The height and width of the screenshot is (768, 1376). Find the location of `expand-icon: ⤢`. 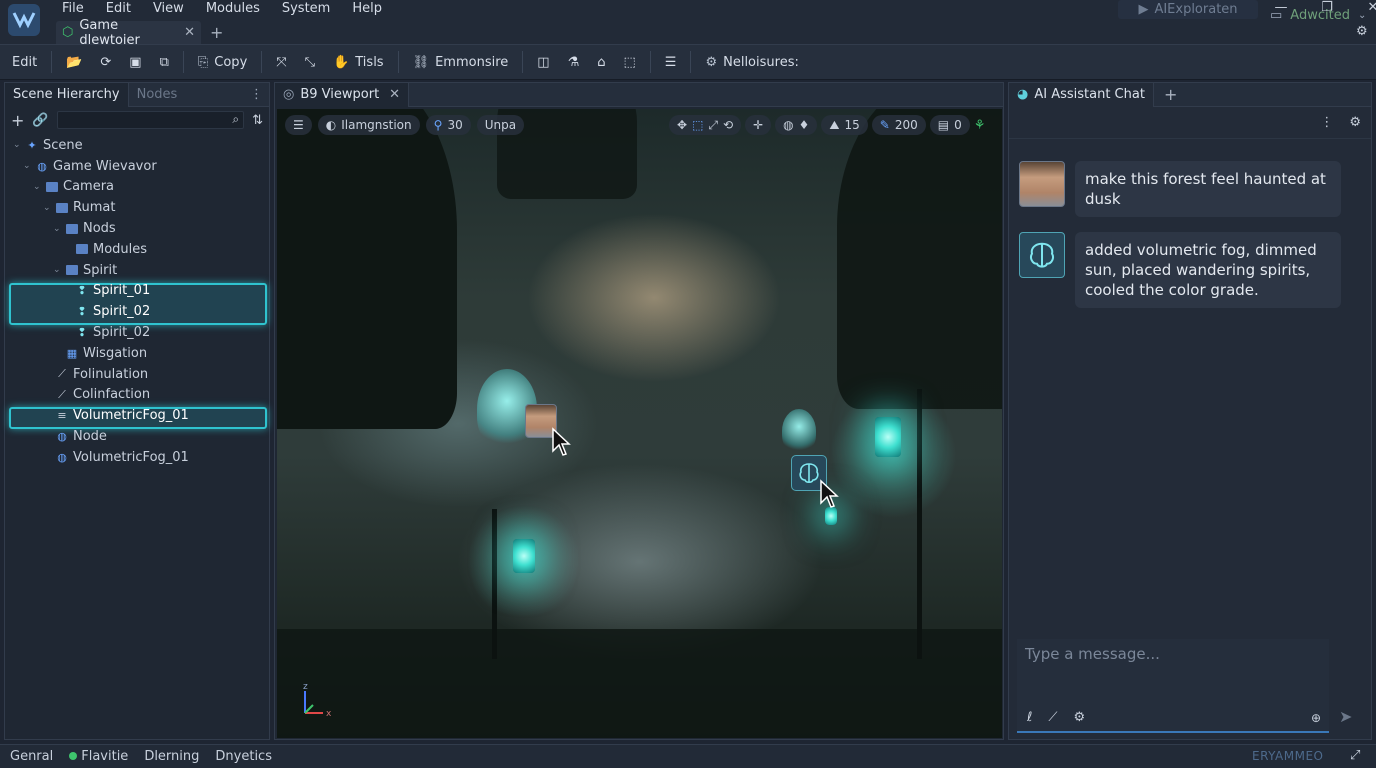

expand-icon: ⤢ is located at coordinates (1355, 755).